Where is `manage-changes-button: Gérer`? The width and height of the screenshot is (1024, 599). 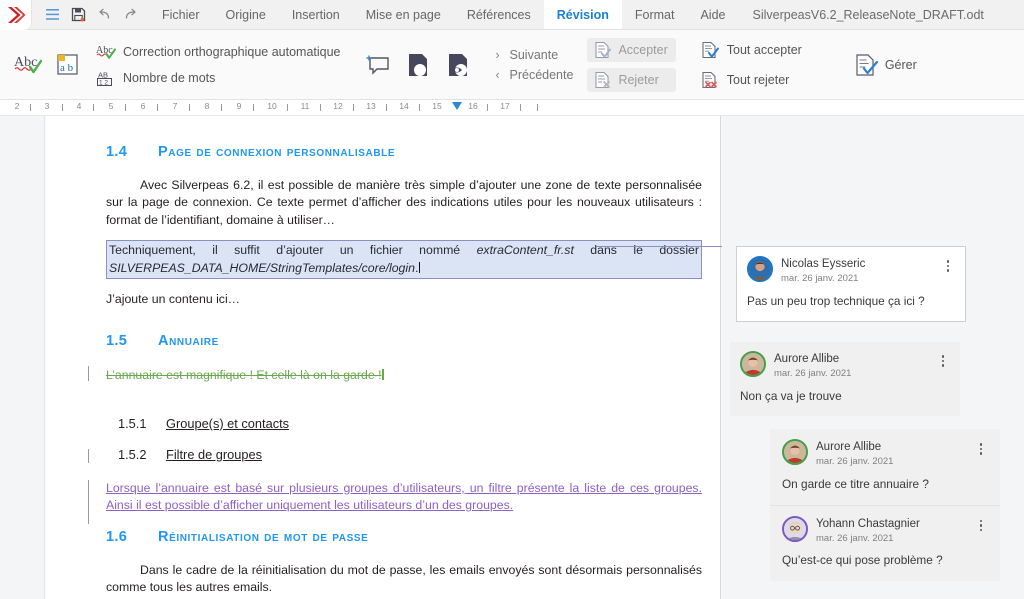 manage-changes-button: Gérer is located at coordinates (885, 65).